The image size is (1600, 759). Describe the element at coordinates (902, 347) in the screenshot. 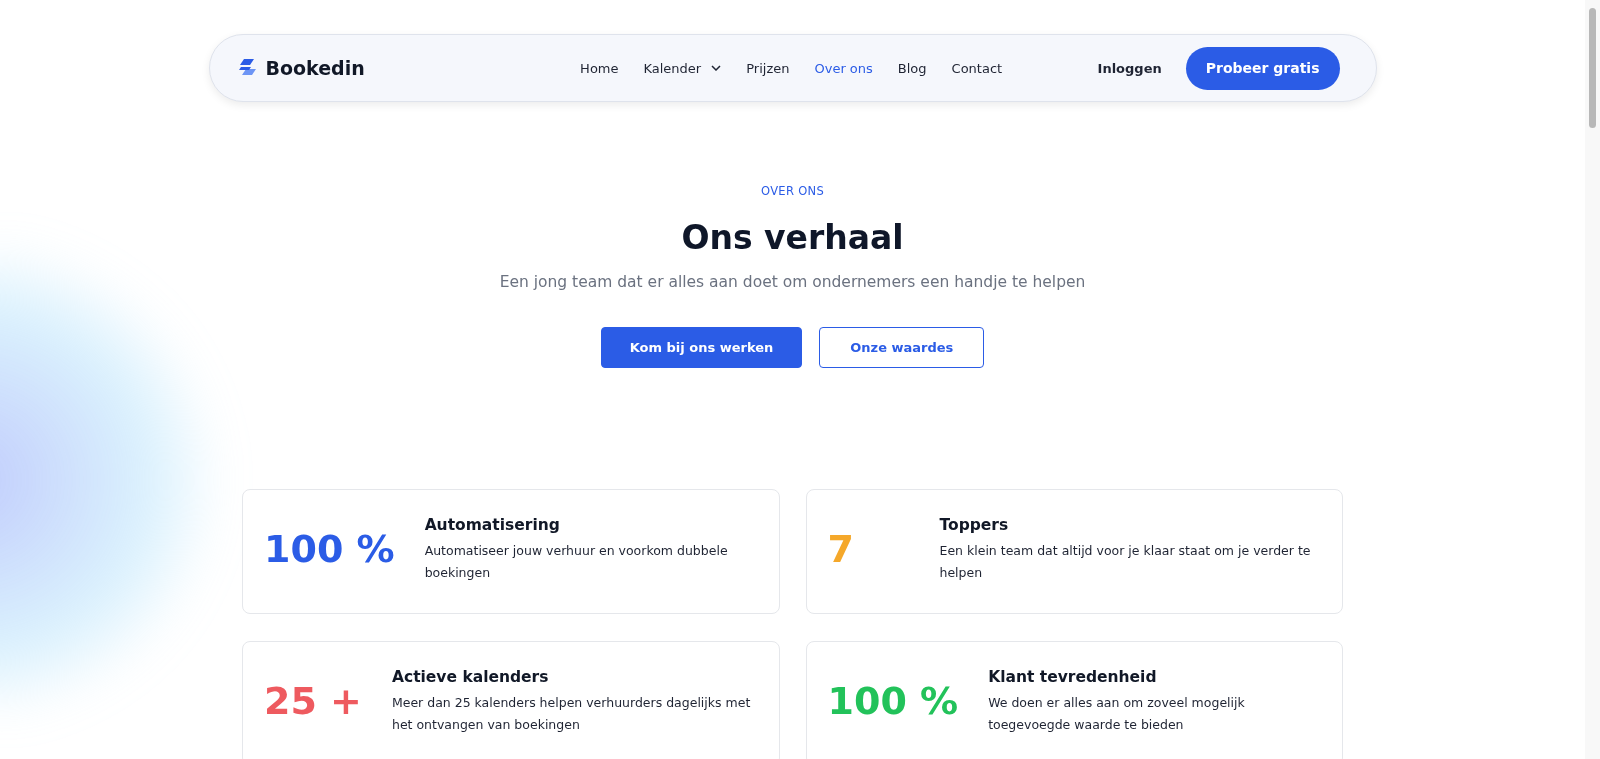

I see `values-button: Onze waardes` at that location.